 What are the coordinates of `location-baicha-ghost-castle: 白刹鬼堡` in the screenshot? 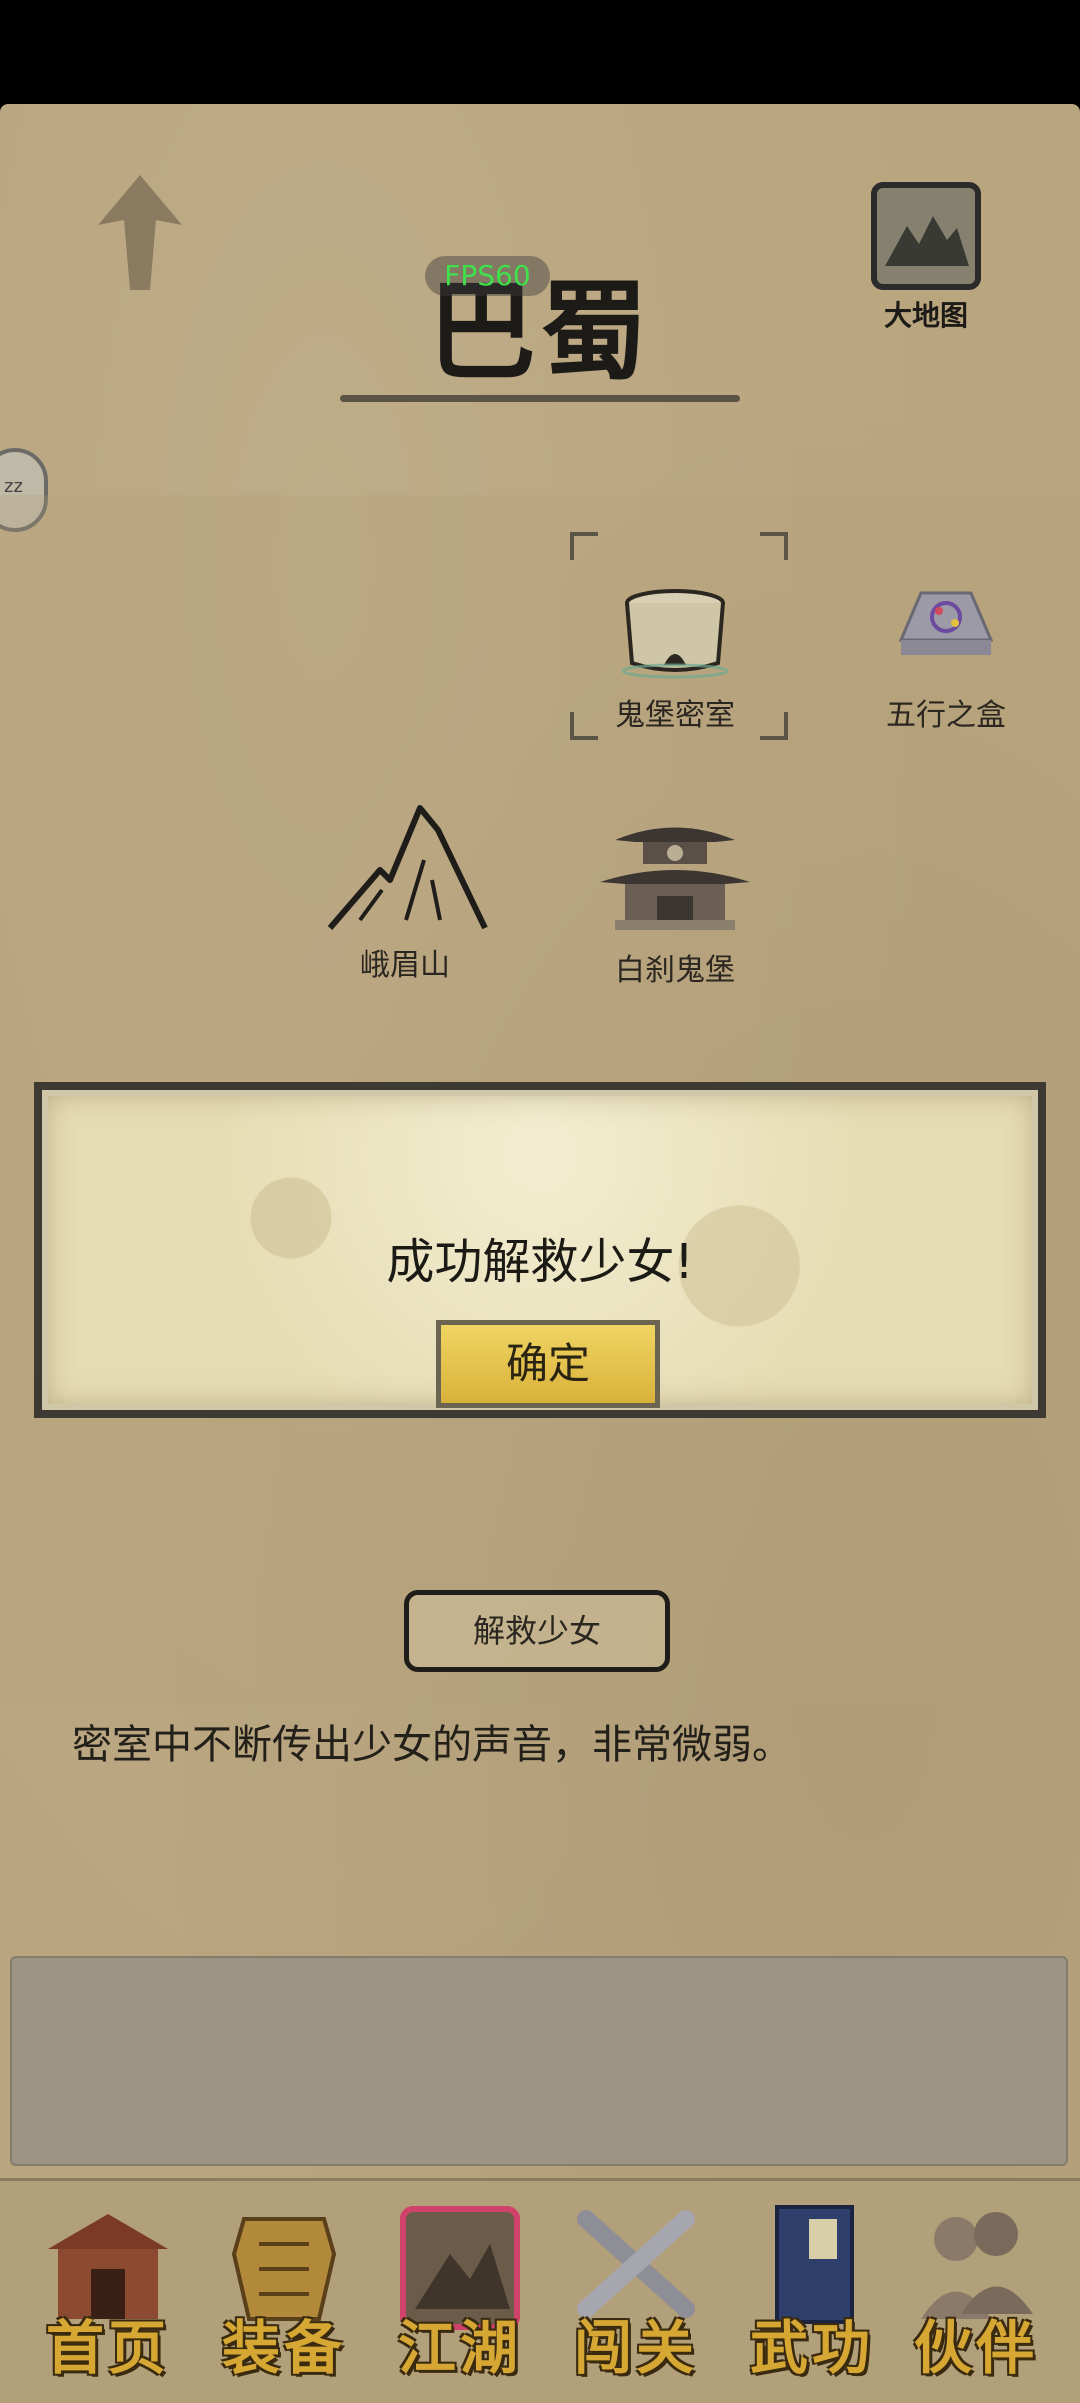 It's located at (675, 899).